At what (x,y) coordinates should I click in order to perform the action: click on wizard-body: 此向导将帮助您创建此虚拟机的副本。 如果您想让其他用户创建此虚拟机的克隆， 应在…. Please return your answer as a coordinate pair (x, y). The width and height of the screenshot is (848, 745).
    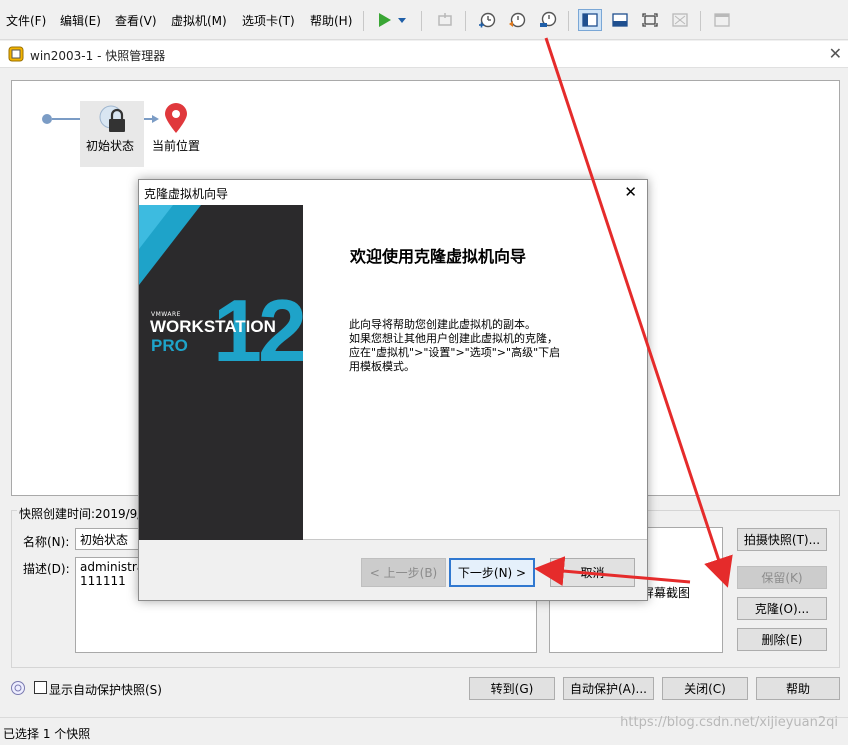
    Looking at the image, I should click on (455, 345).